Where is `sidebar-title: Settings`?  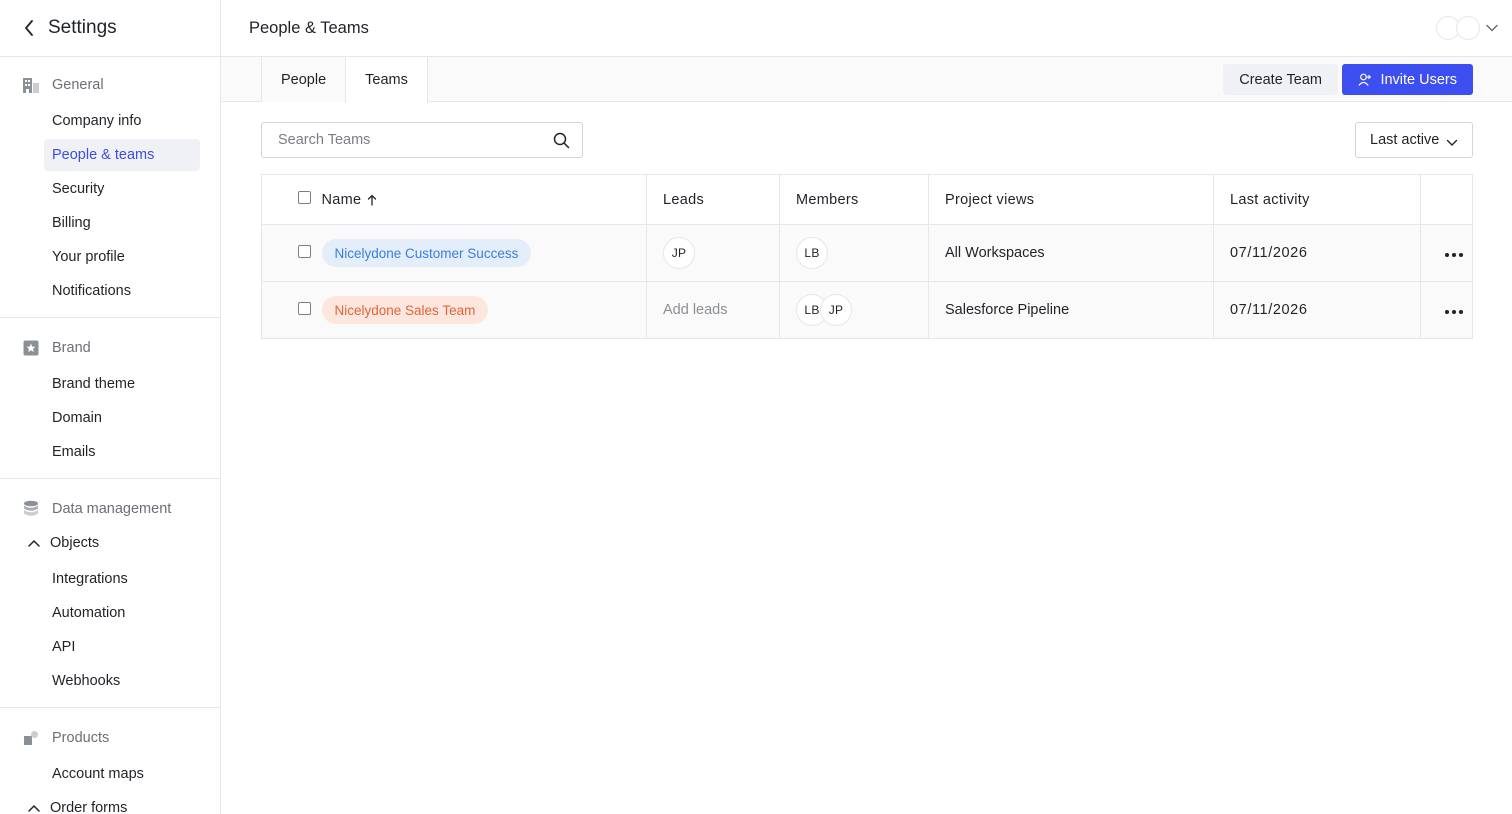 sidebar-title: Settings is located at coordinates (82, 27).